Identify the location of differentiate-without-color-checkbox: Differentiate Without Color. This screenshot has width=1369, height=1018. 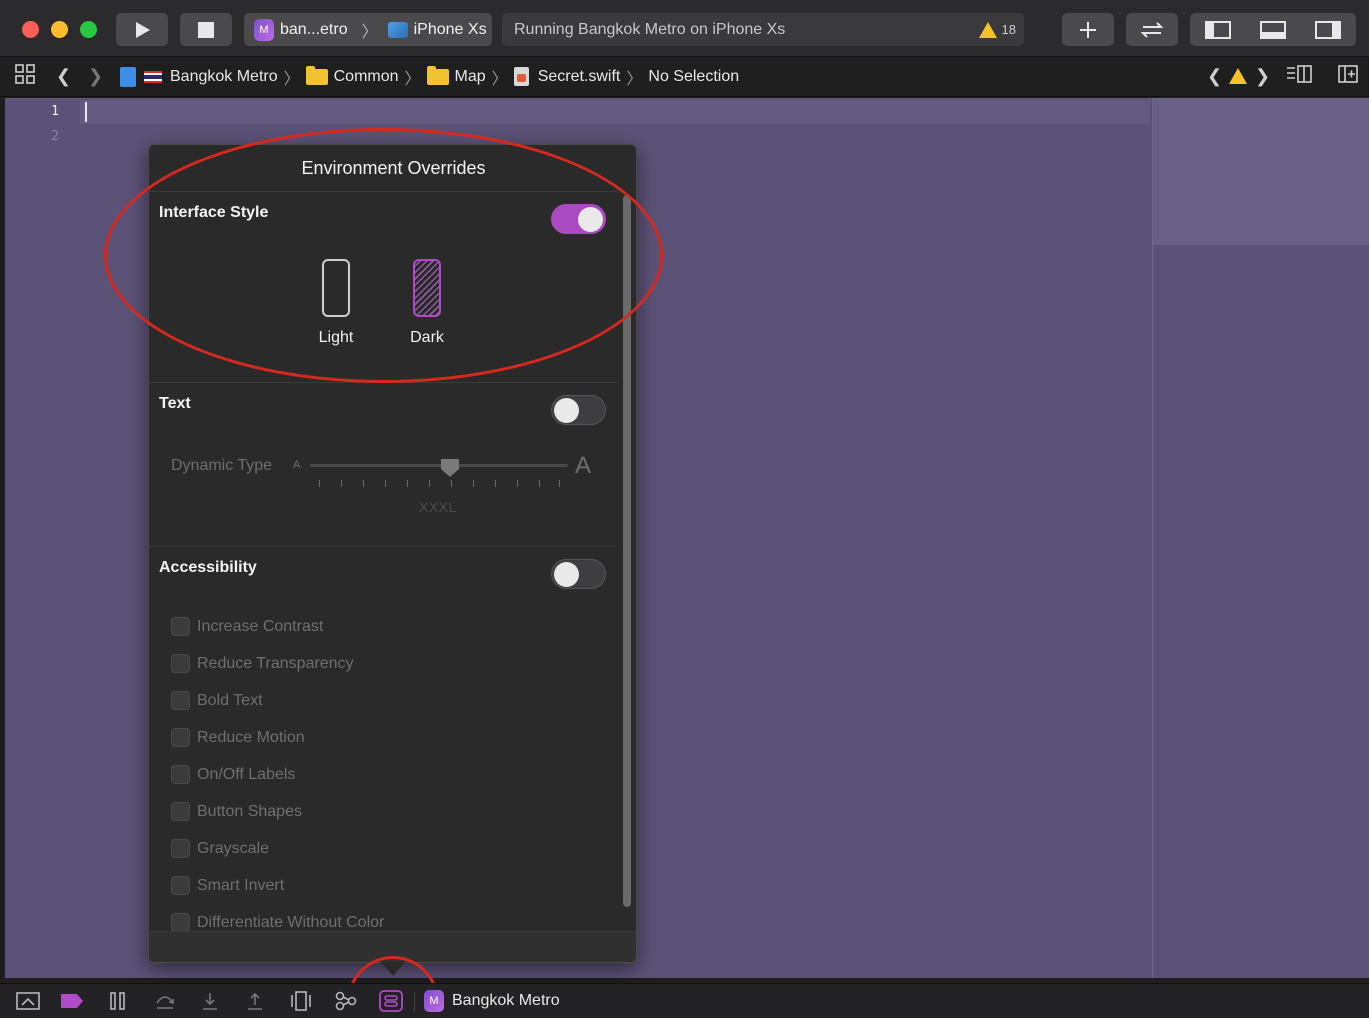
(277, 922).